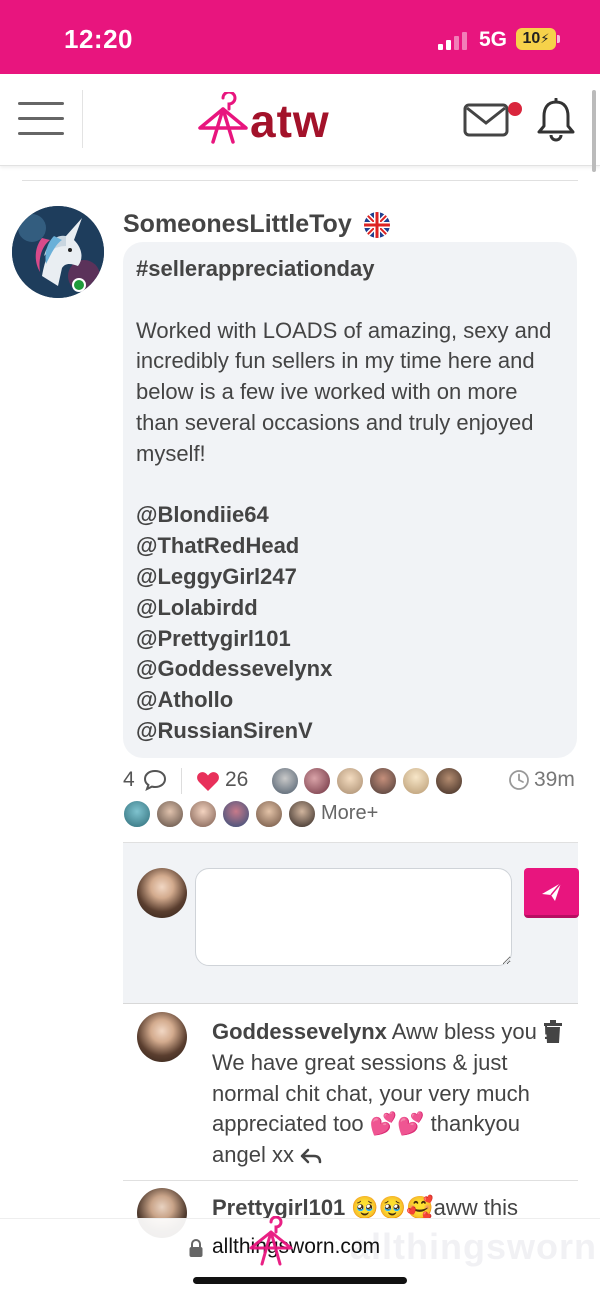 The width and height of the screenshot is (600, 1298). What do you see at coordinates (349, 813) in the screenshot?
I see `more-likers-link: More+` at bounding box center [349, 813].